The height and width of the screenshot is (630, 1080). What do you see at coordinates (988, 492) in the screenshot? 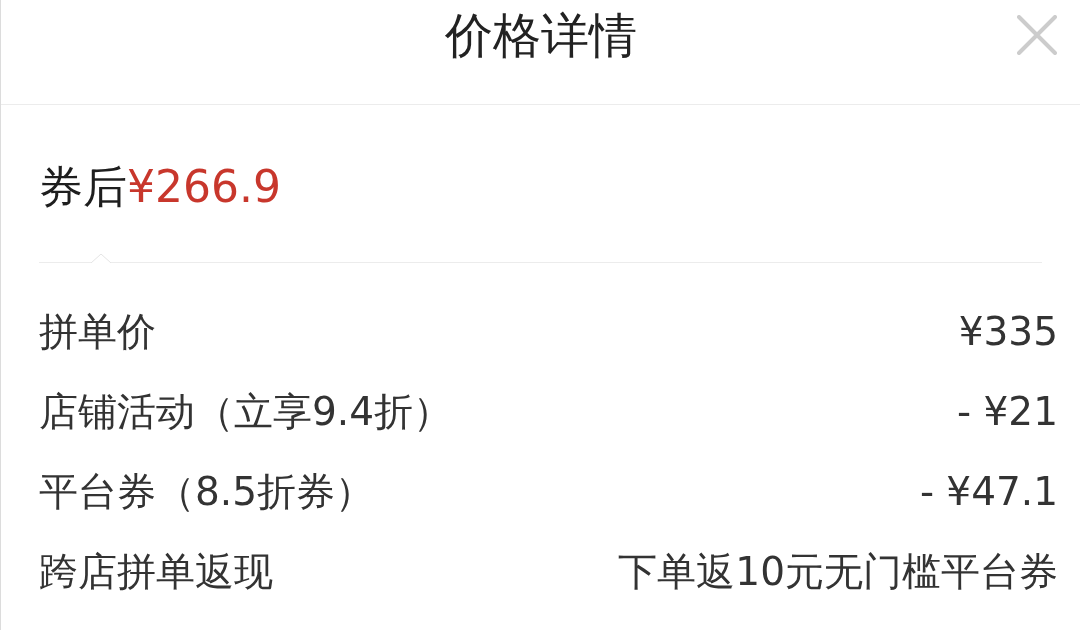
I see `row-value: - ¥47.1` at bounding box center [988, 492].